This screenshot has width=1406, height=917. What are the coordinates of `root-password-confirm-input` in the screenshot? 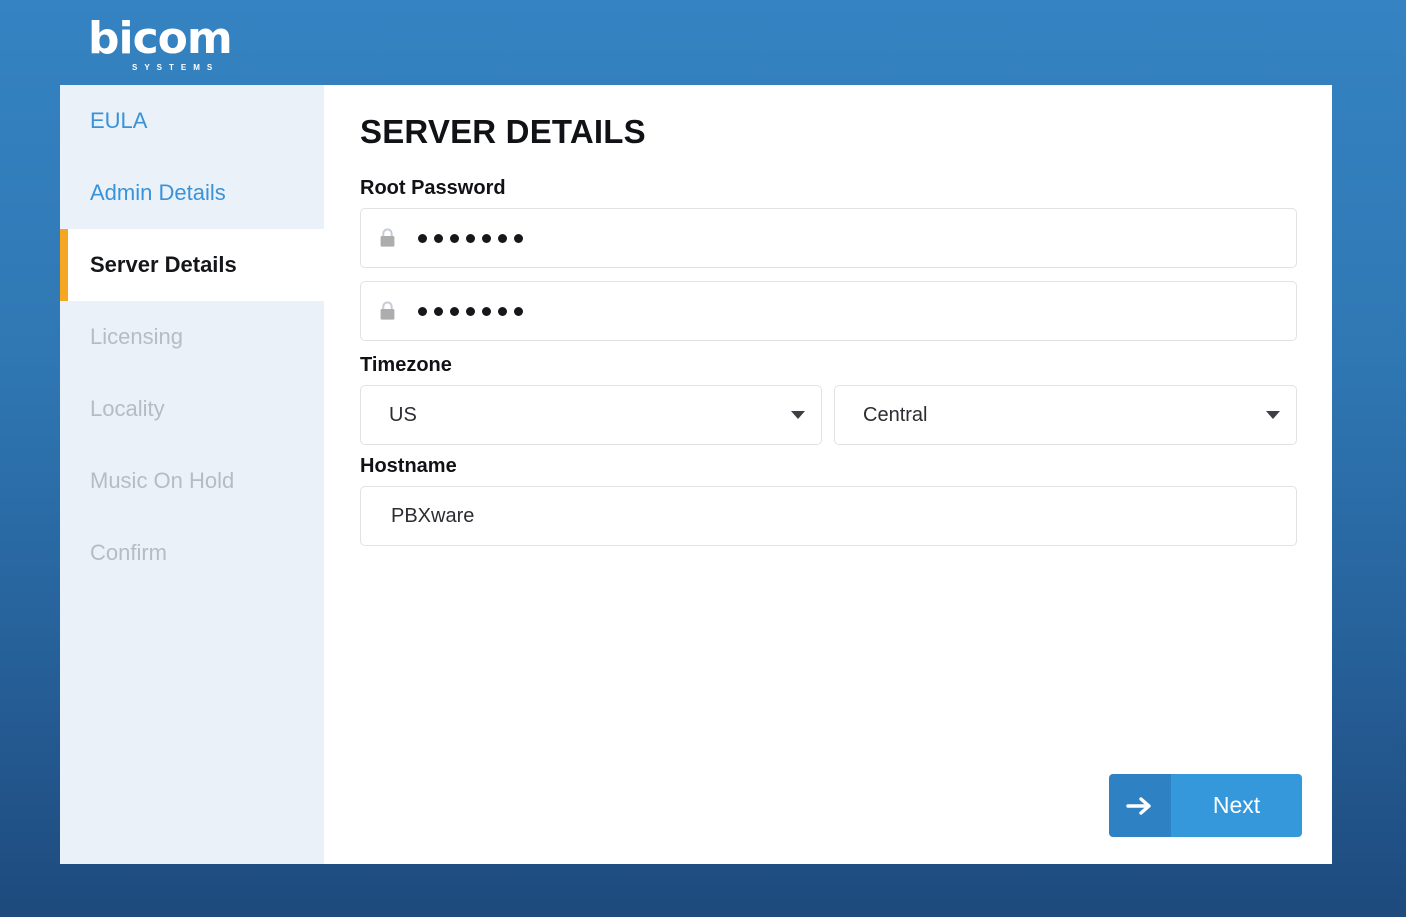 It's located at (828, 311).